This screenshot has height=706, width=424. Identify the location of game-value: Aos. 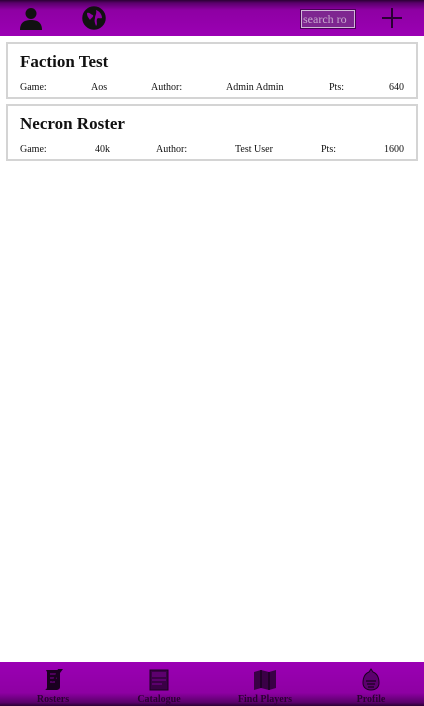
(99, 87).